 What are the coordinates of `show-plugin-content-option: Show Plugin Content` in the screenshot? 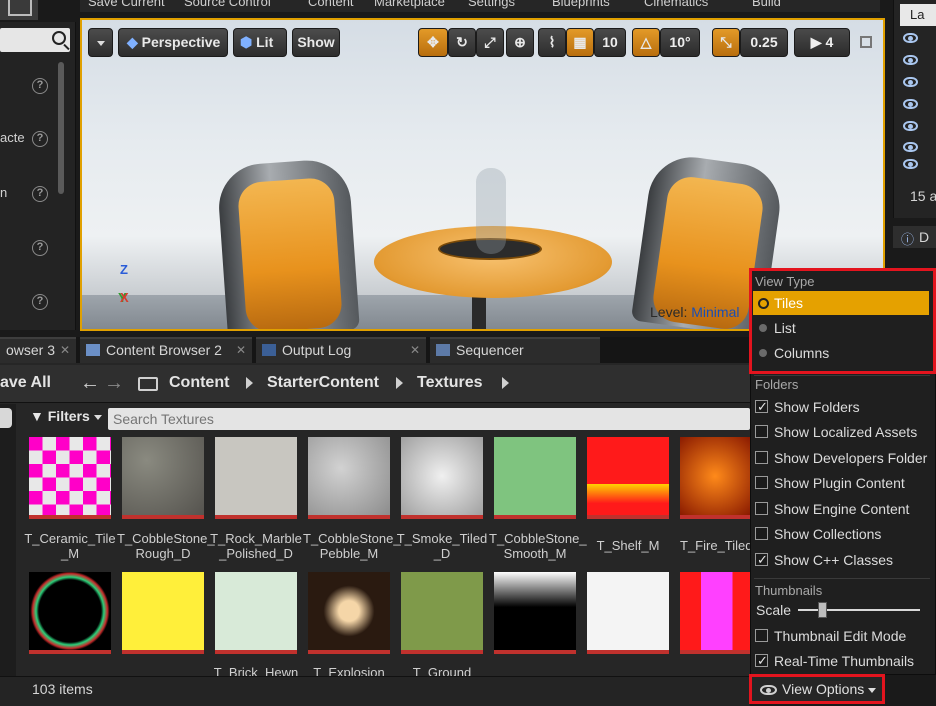 It's located at (841, 483).